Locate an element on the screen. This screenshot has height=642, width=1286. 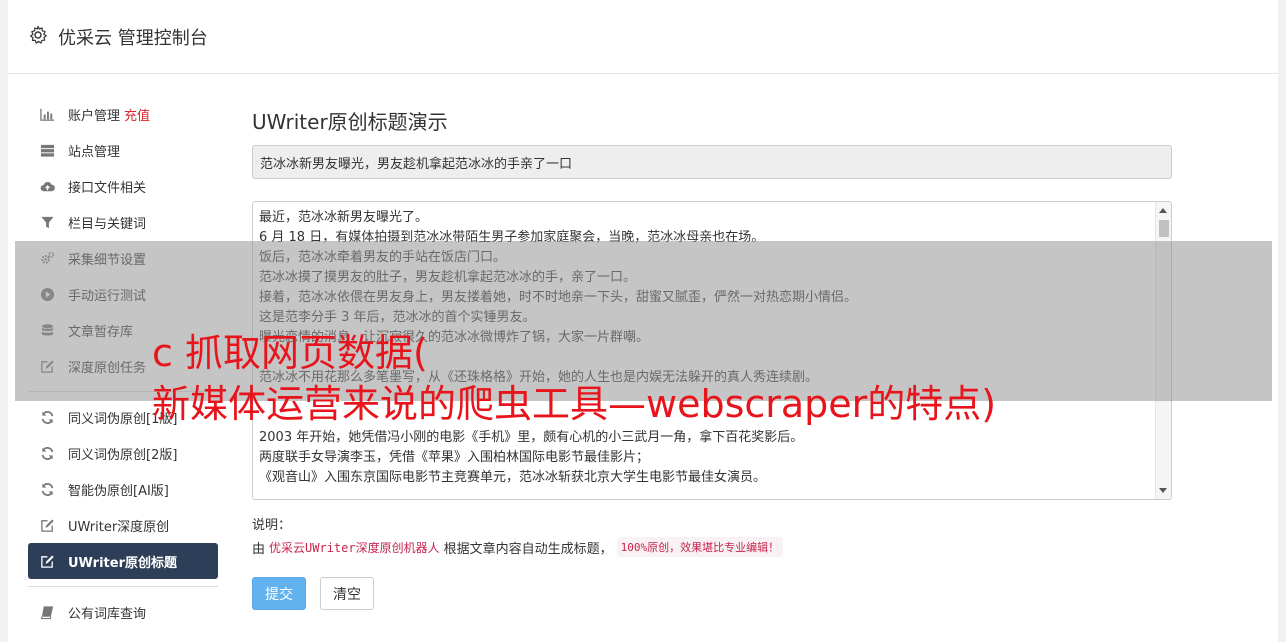
sidebar-item-label: 公有词库查询 is located at coordinates (107, 614).